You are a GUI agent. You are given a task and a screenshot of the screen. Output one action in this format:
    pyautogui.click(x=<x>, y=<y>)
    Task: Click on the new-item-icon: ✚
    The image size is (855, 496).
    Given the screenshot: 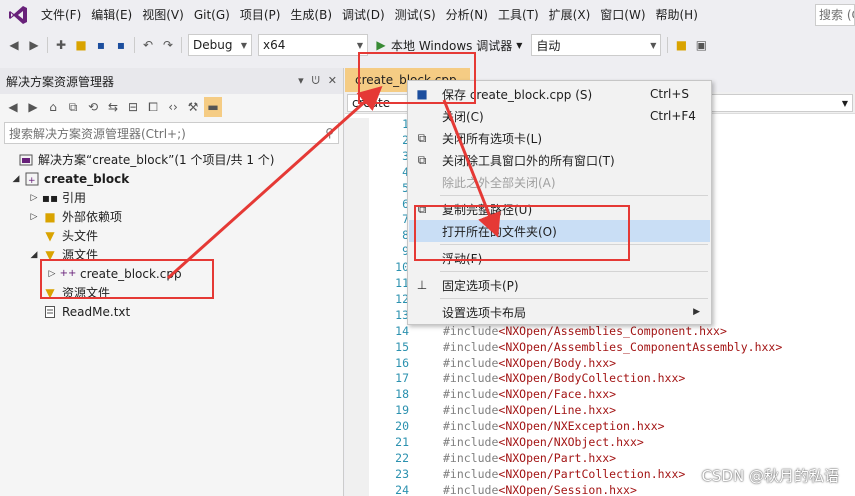 What is the action you would take?
    pyautogui.click(x=61, y=45)
    